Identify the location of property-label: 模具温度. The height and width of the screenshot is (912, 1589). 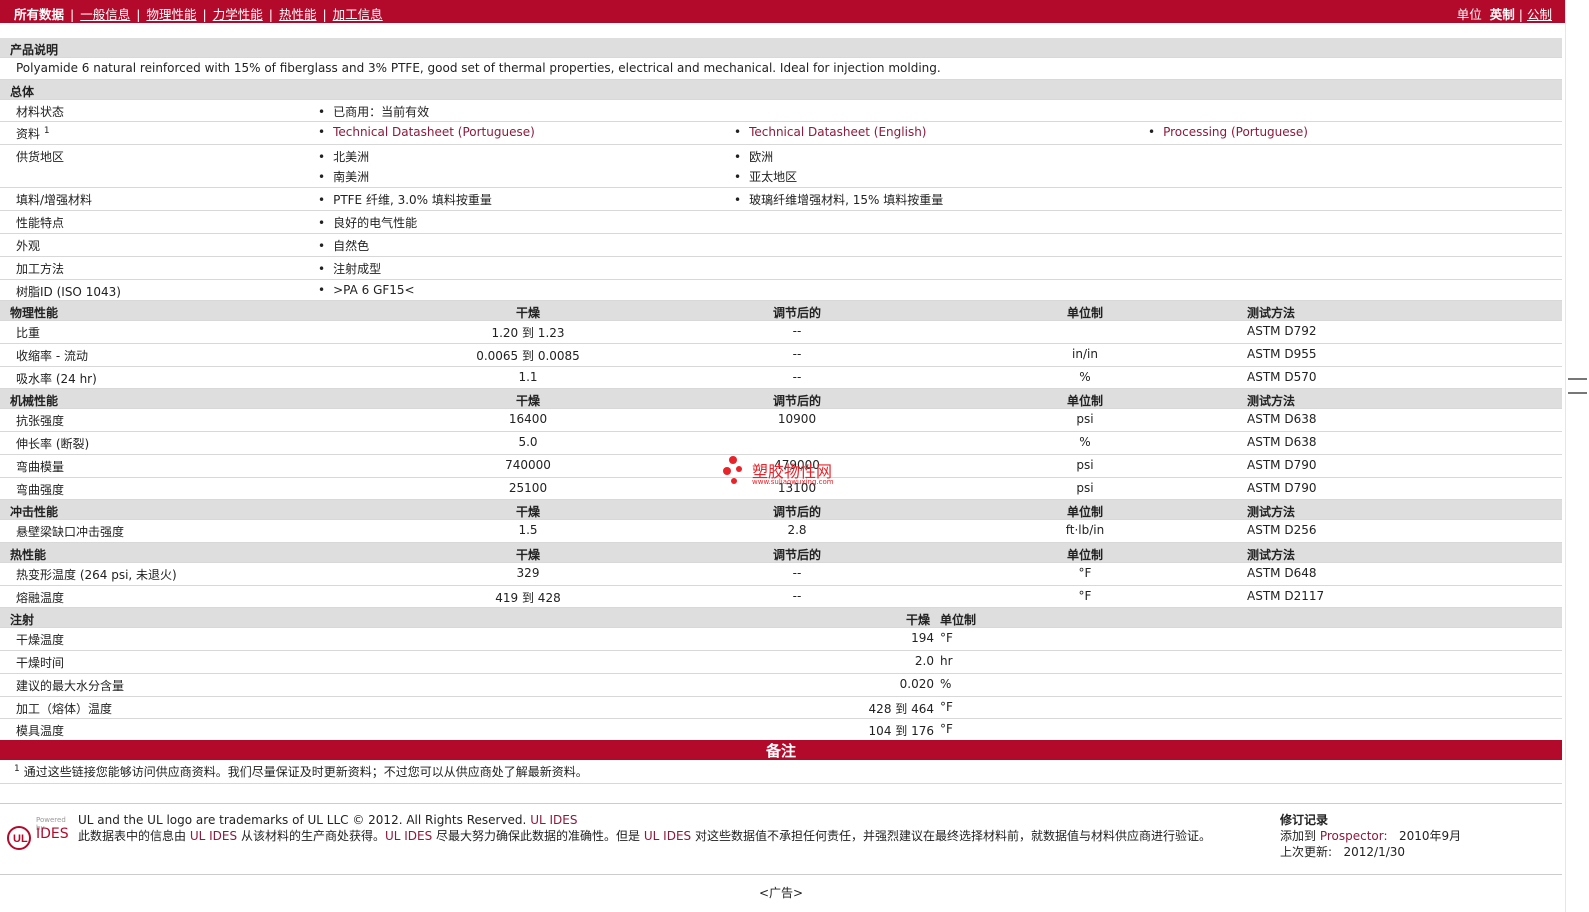
(40, 731).